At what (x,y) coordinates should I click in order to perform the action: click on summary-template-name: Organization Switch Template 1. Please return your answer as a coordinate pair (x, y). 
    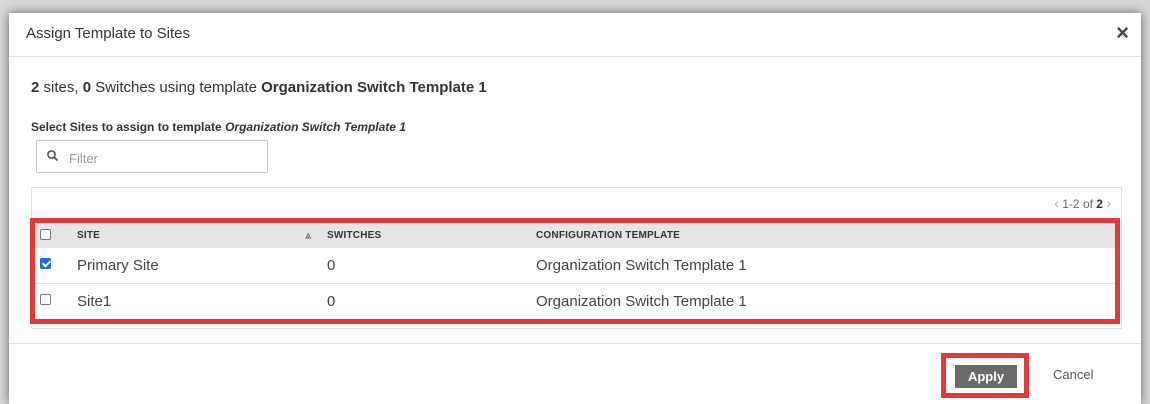
    Looking at the image, I should click on (374, 87).